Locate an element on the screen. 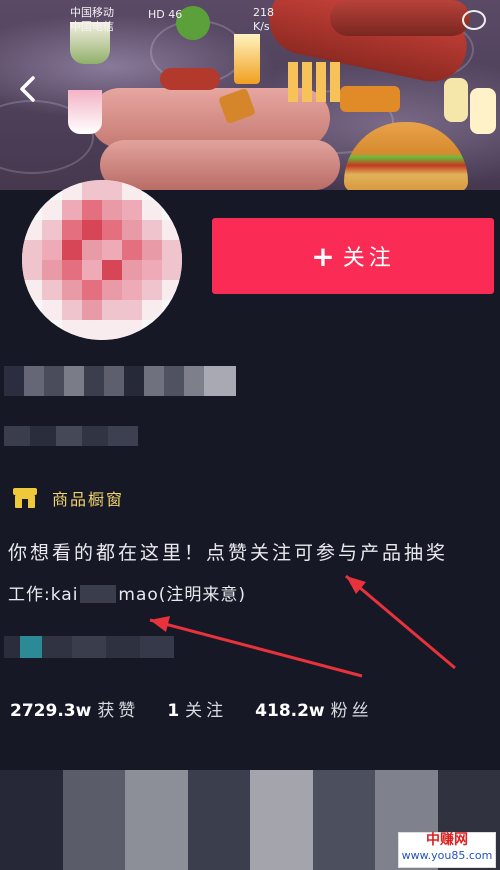 This screenshot has width=500, height=870. follow-button: + 关注 is located at coordinates (353, 256).